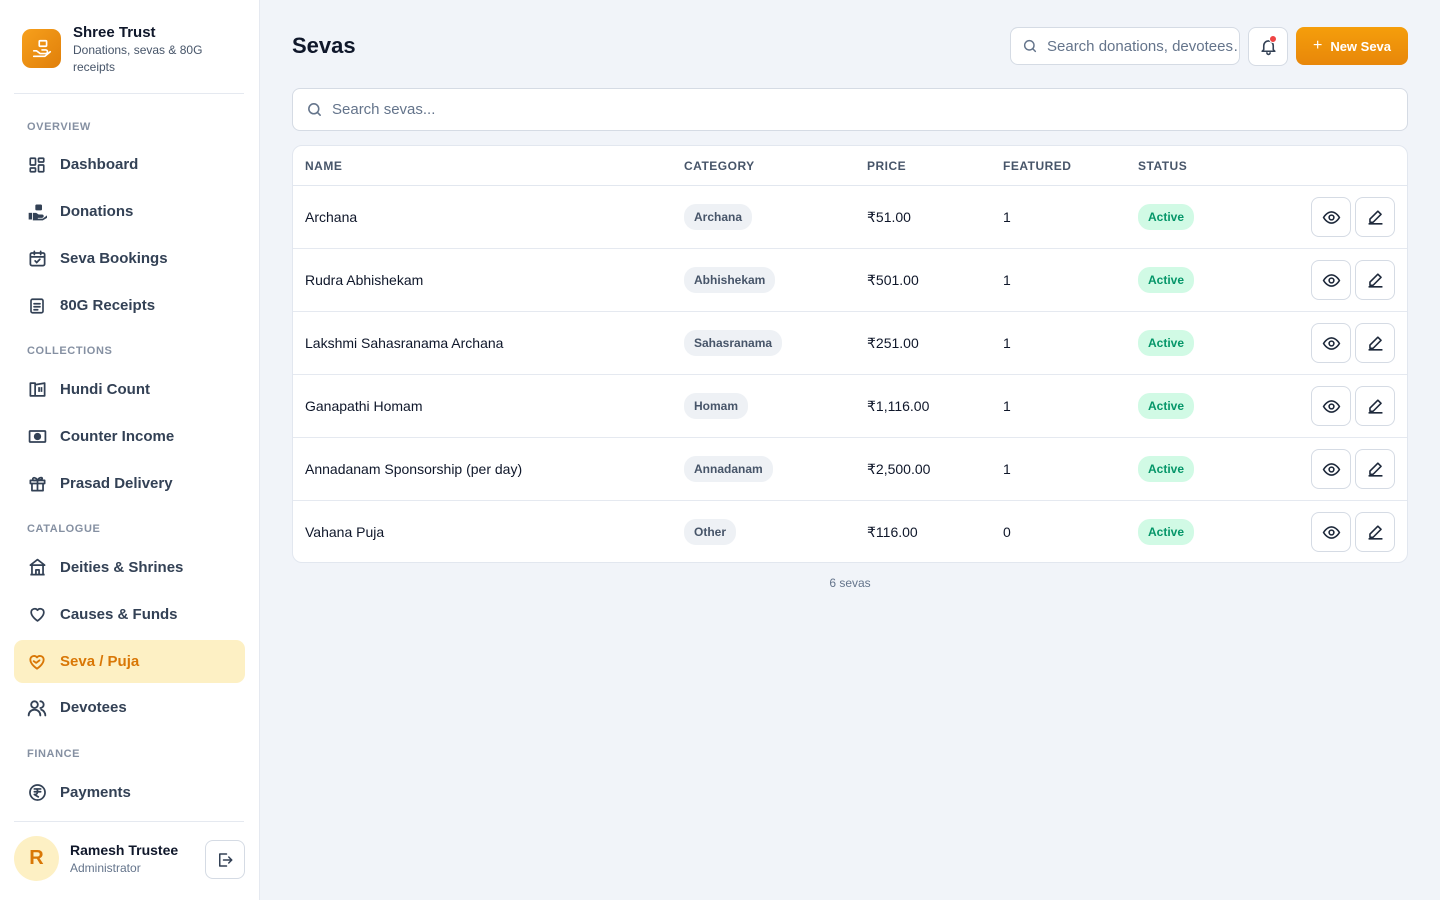 The width and height of the screenshot is (1440, 900). I want to click on sidebar-item-devotees: Devotees, so click(129, 707).